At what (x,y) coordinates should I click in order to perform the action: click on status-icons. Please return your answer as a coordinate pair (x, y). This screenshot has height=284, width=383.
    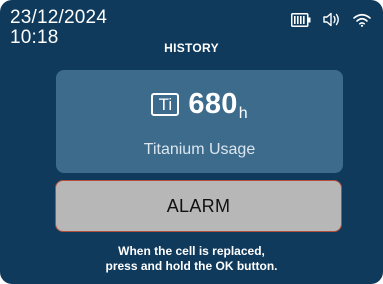
    Looking at the image, I should click on (331, 19).